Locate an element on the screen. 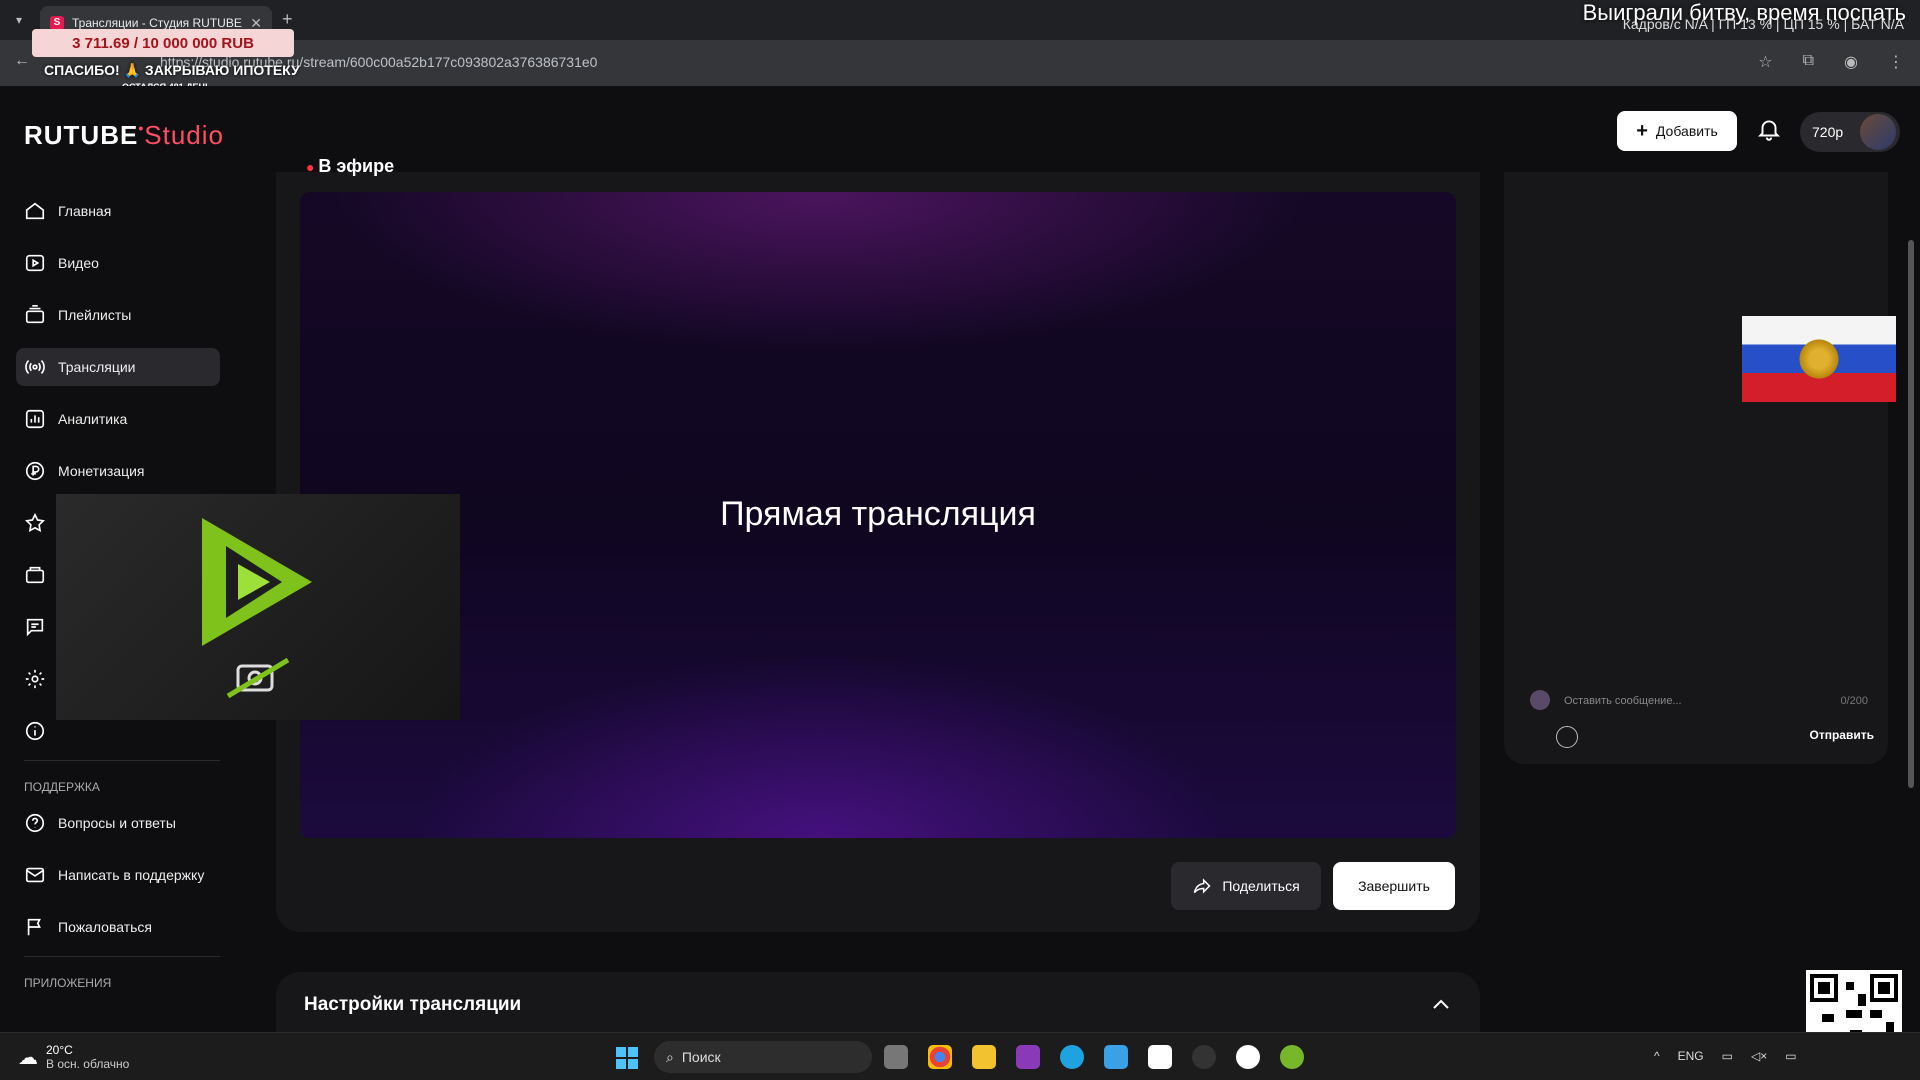  chrome-icon is located at coordinates (940, 1057).